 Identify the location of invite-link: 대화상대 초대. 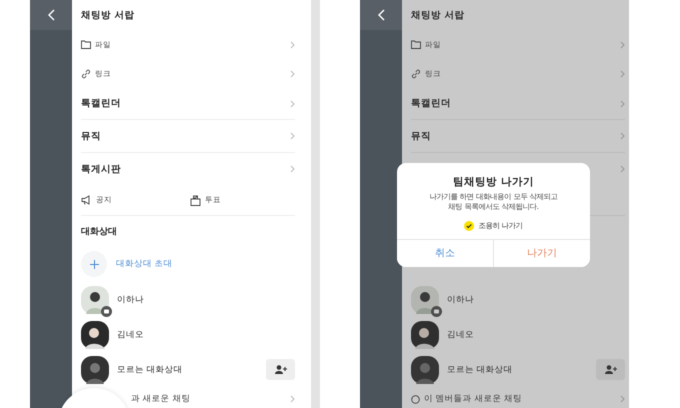
(144, 264).